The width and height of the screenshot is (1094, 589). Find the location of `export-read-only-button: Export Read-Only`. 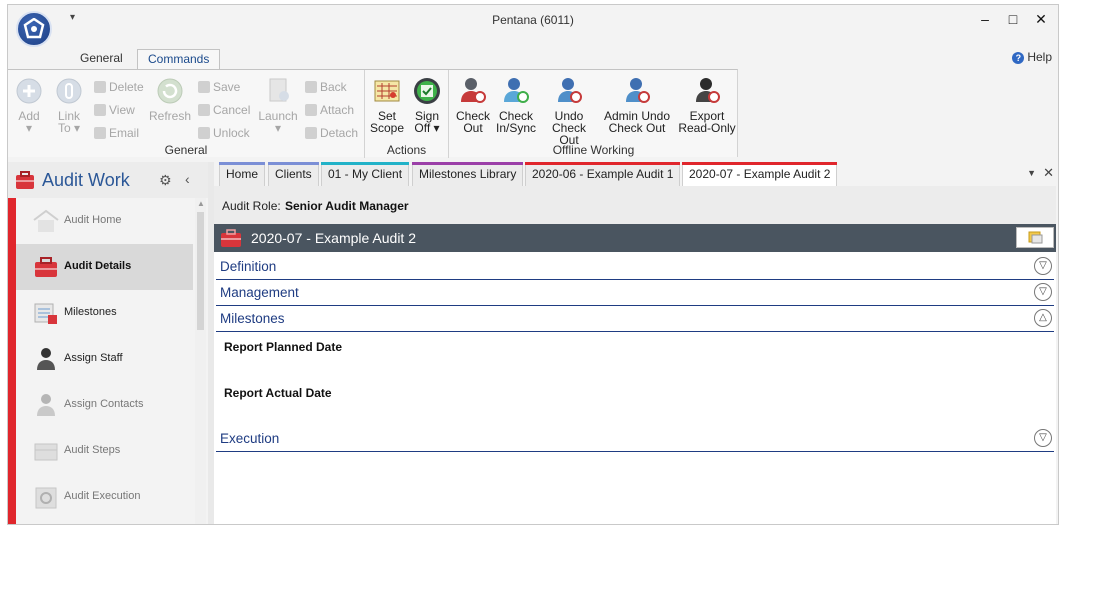

export-read-only-button: Export Read-Only is located at coordinates (707, 105).